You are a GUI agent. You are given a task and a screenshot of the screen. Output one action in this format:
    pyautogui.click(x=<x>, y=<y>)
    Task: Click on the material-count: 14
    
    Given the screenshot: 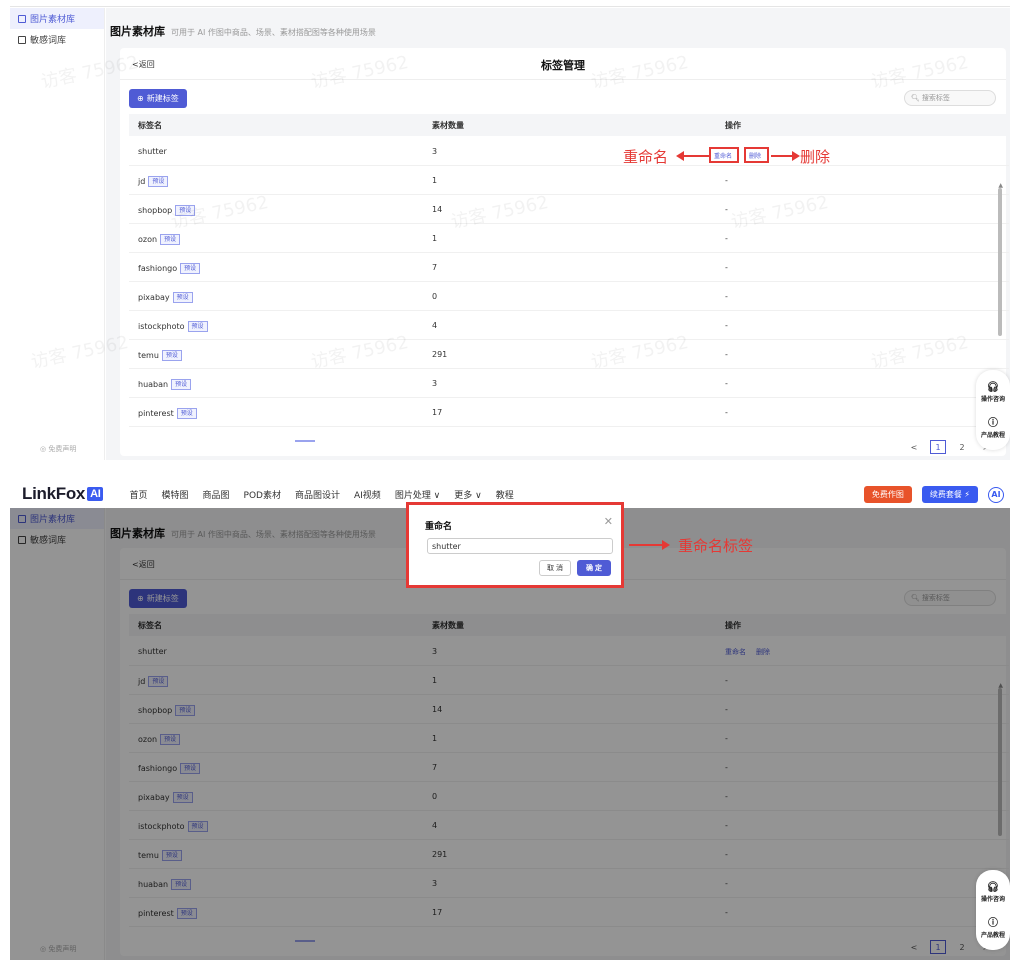 What is the action you would take?
    pyautogui.click(x=437, y=209)
    